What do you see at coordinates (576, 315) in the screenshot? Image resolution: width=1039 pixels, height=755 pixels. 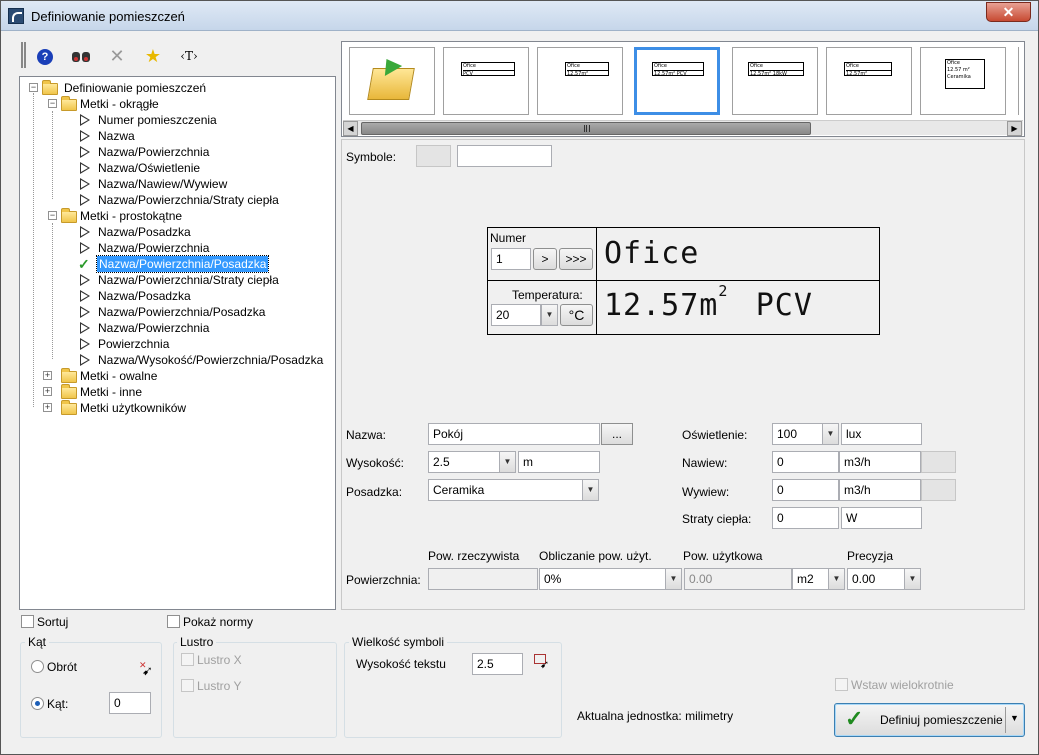 I see `temperature-unit-button: °C` at bounding box center [576, 315].